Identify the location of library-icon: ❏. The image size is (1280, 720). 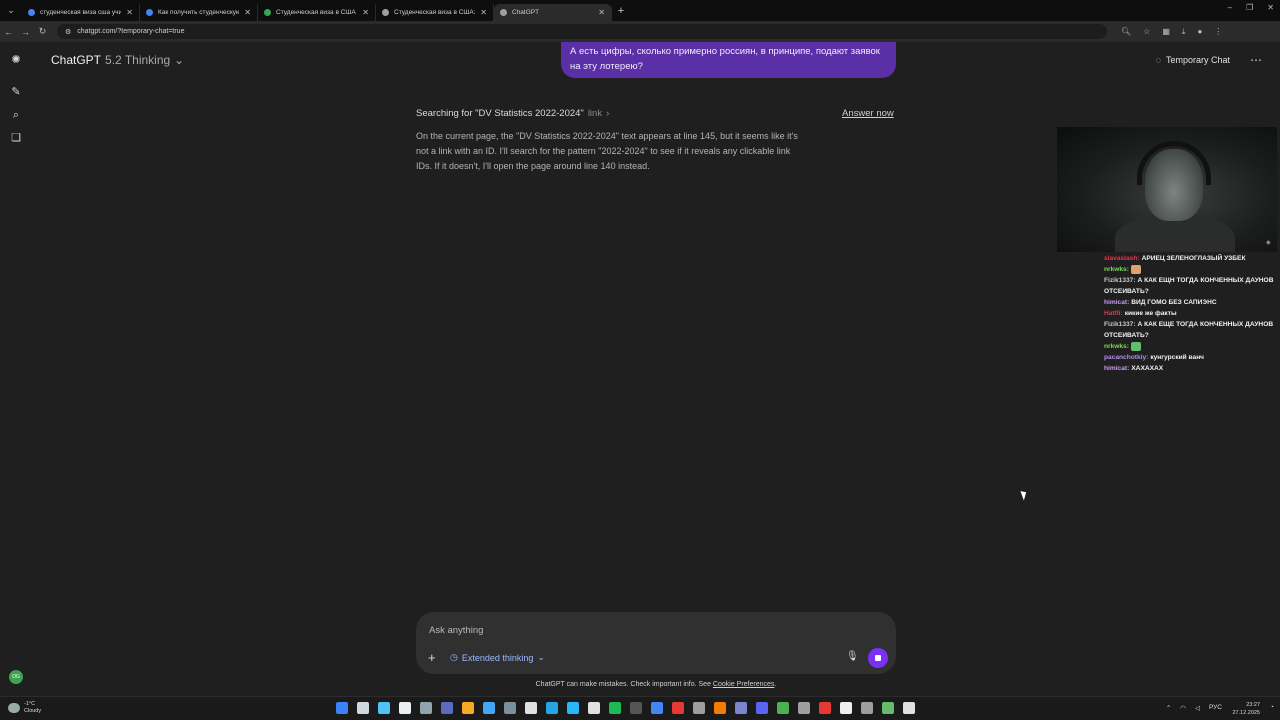
(16, 138).